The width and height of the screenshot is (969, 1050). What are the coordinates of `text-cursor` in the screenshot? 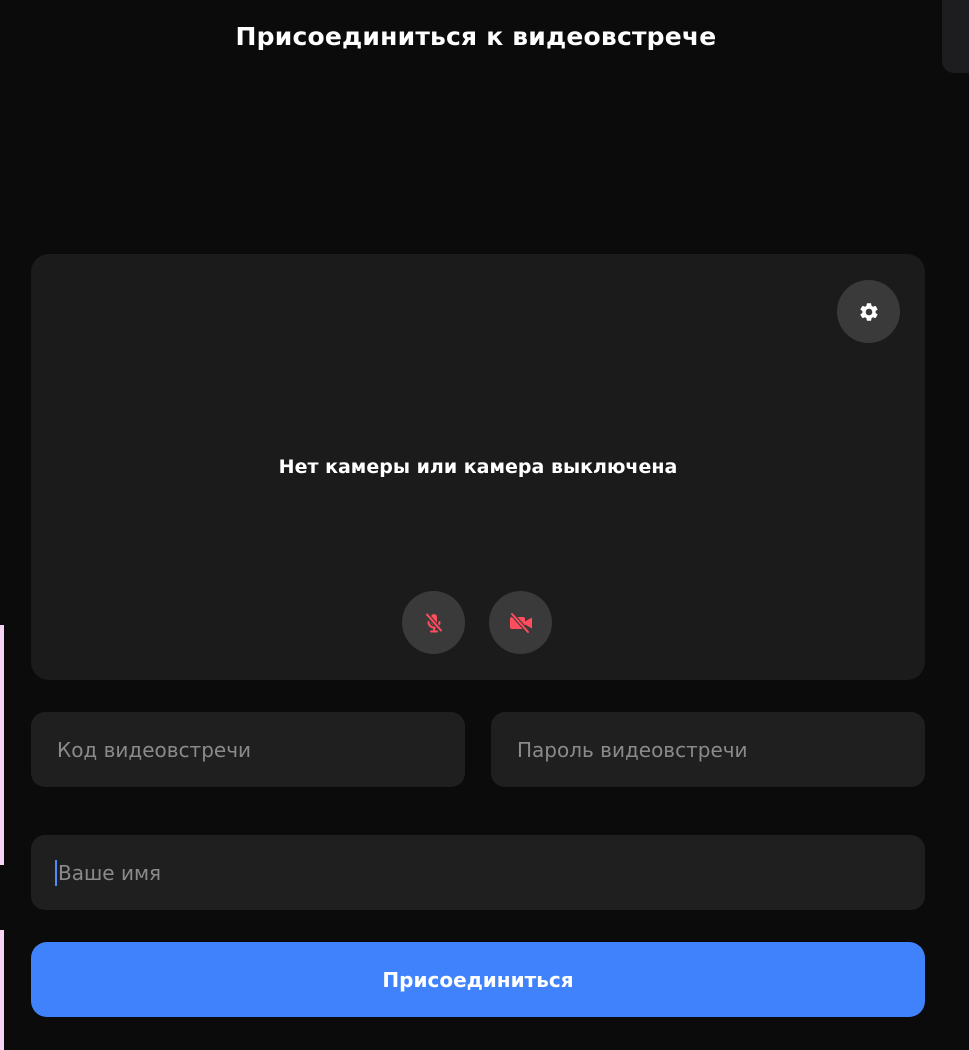 It's located at (56, 872).